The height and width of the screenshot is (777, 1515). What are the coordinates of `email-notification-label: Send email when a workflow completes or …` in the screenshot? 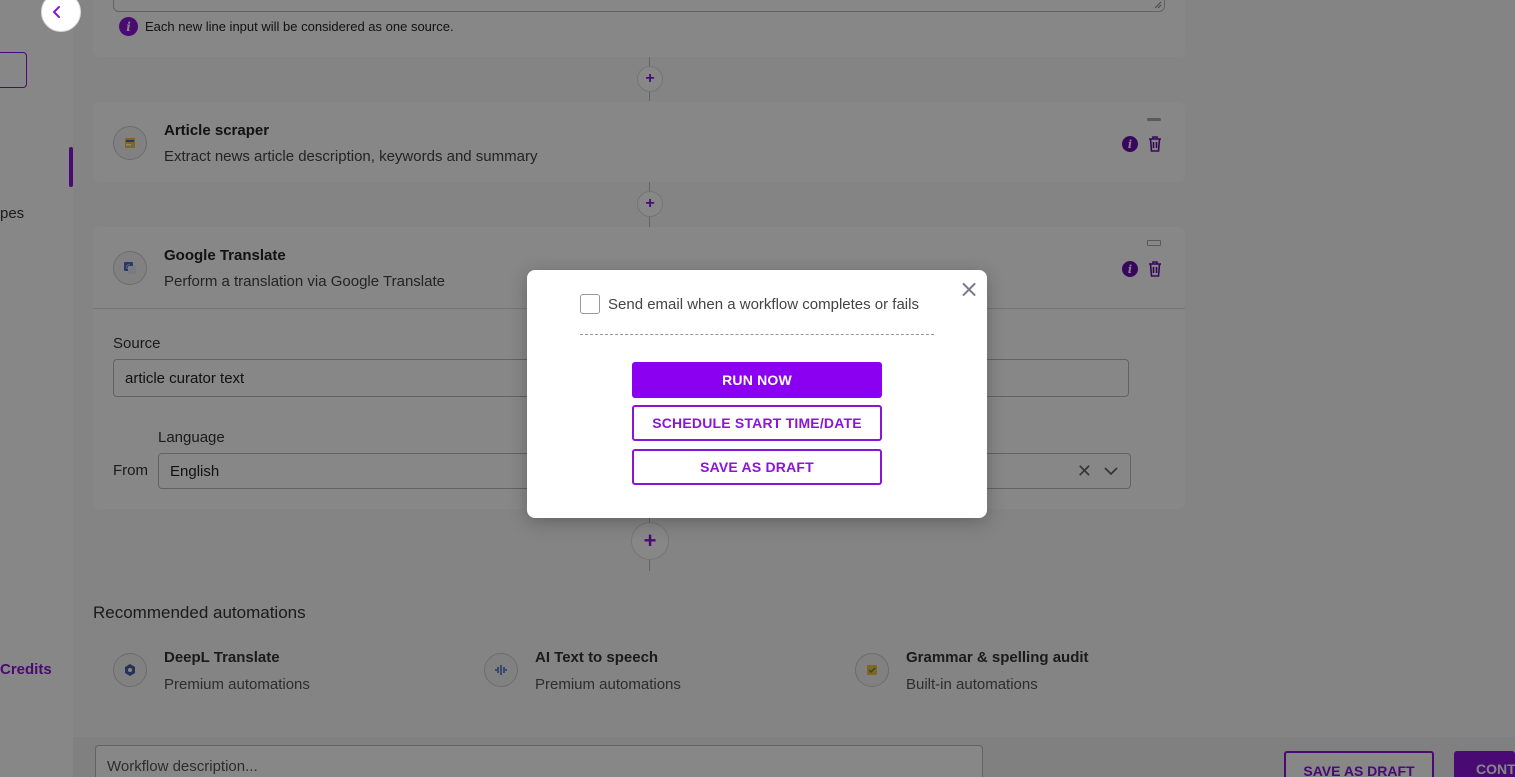 It's located at (763, 304).